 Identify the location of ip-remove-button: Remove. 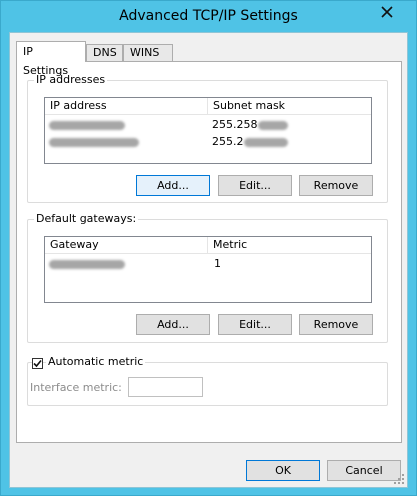
(336, 185).